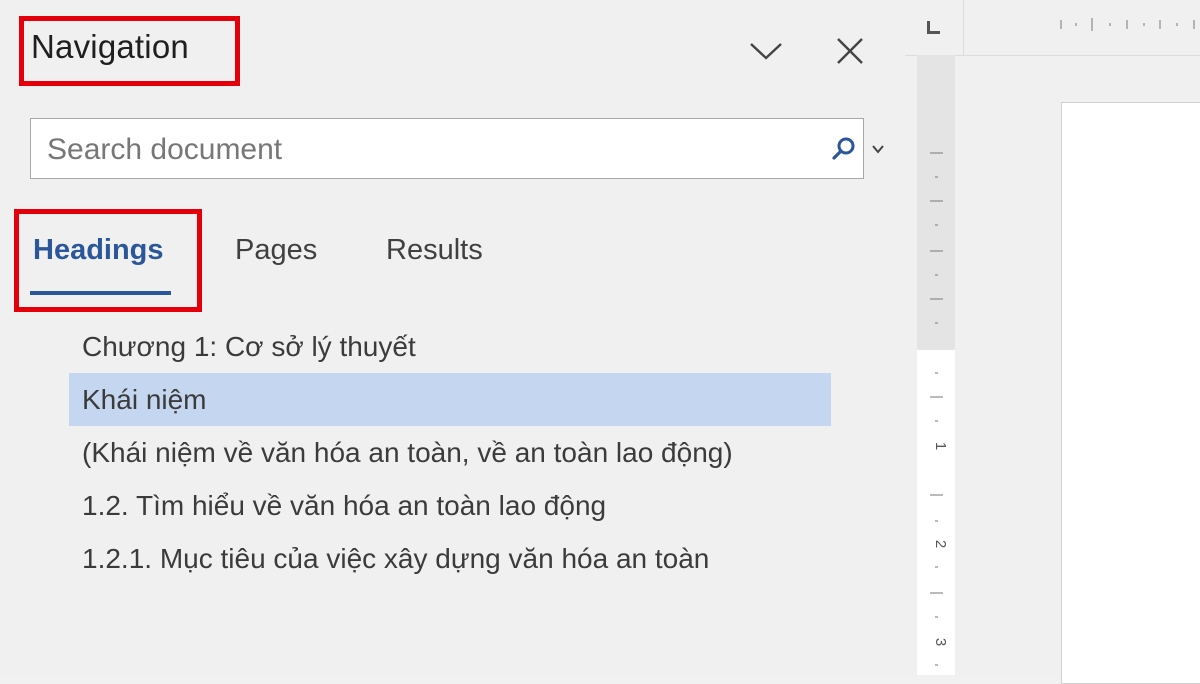 This screenshot has width=1200, height=684. Describe the element at coordinates (434, 250) in the screenshot. I see `tab-results: Results` at that location.